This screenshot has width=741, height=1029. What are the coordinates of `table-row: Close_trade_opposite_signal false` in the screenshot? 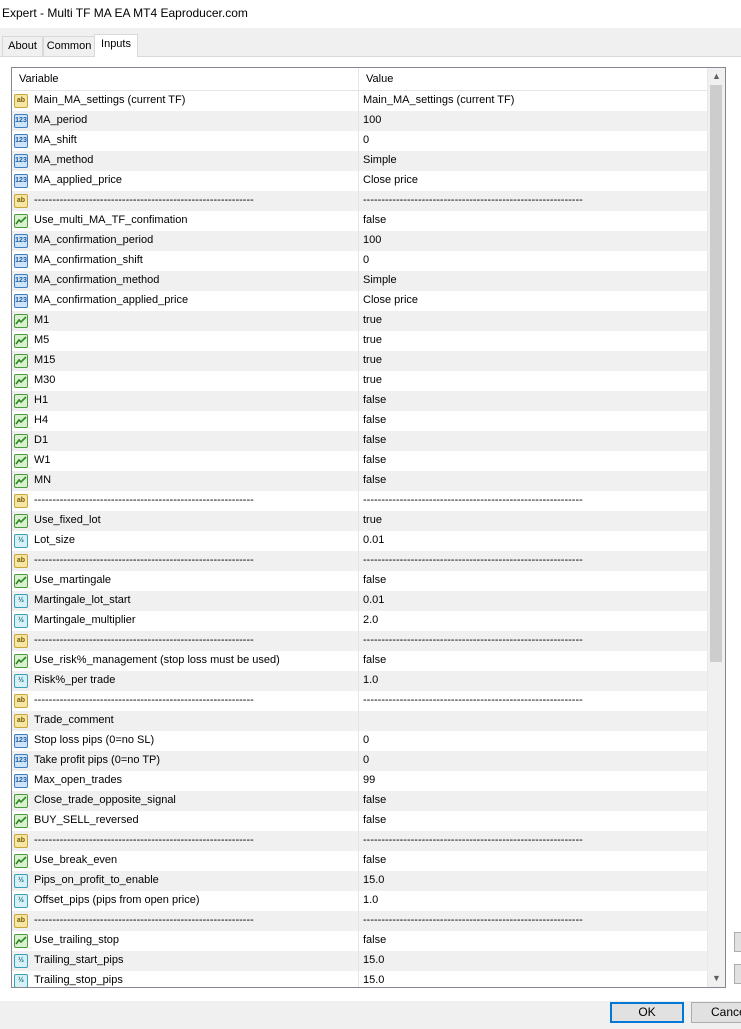 It's located at (360, 801).